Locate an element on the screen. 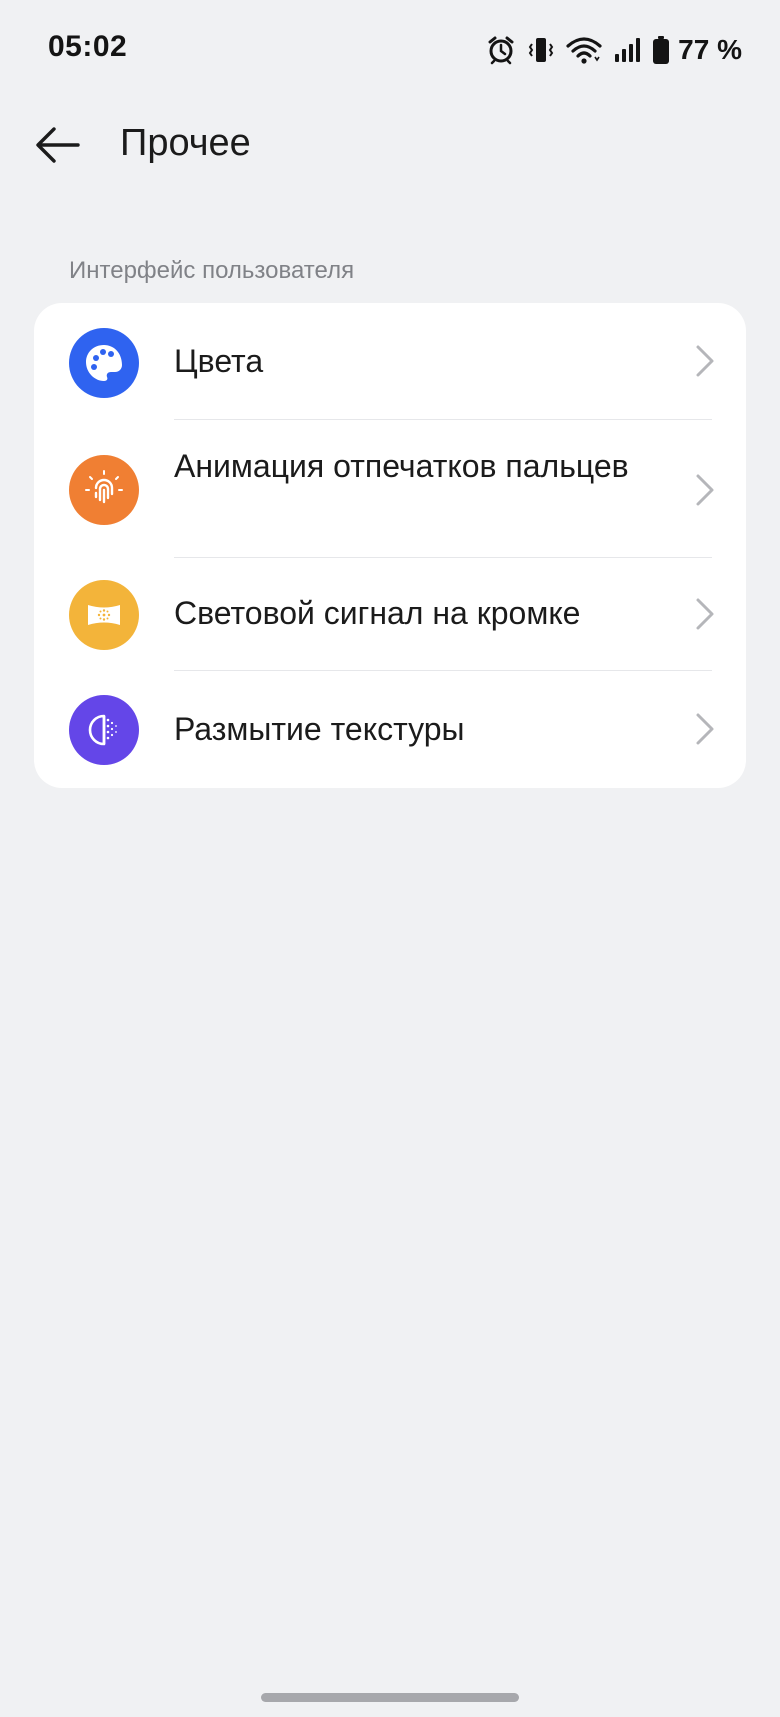 The height and width of the screenshot is (1717, 780). alarm-icon is located at coordinates (501, 50).